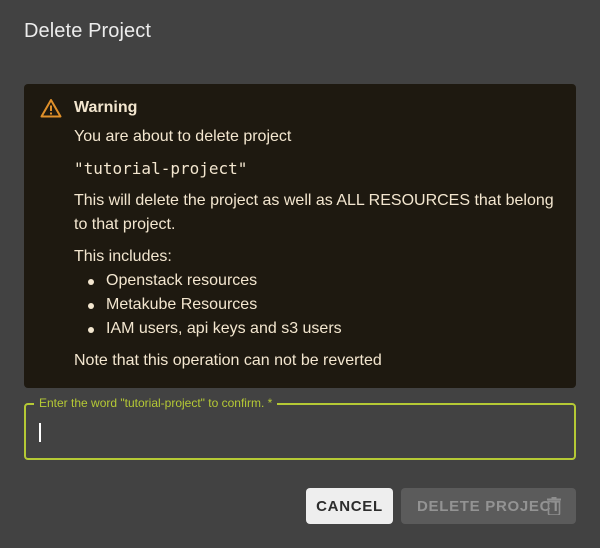 The height and width of the screenshot is (548, 600). Describe the element at coordinates (208, 329) in the screenshot. I see `list-item: IAM users, api keys and s3 users` at that location.